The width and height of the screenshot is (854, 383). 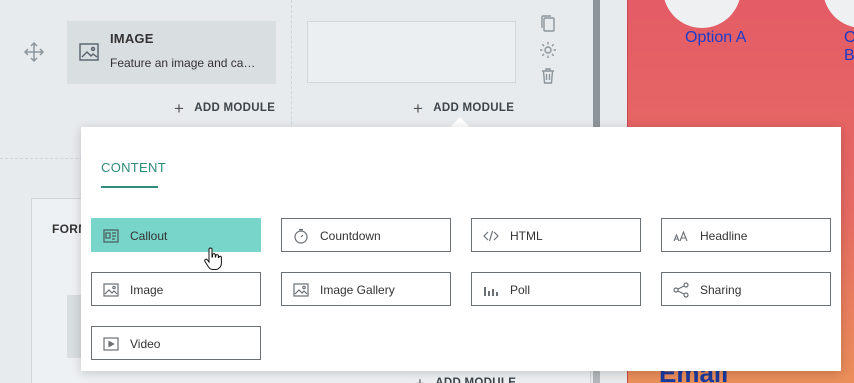 I want to click on module-tile-video: Video, so click(x=176, y=343).